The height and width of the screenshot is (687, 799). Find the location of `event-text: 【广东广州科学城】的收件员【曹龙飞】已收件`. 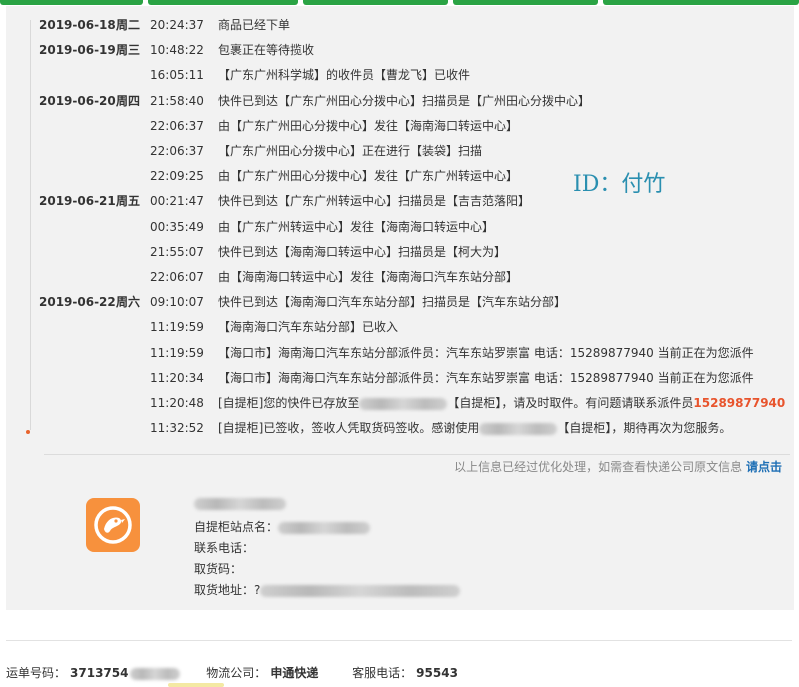

event-text: 【广东广州科学城】的收件员【曹龙飞】已收件 is located at coordinates (344, 75).